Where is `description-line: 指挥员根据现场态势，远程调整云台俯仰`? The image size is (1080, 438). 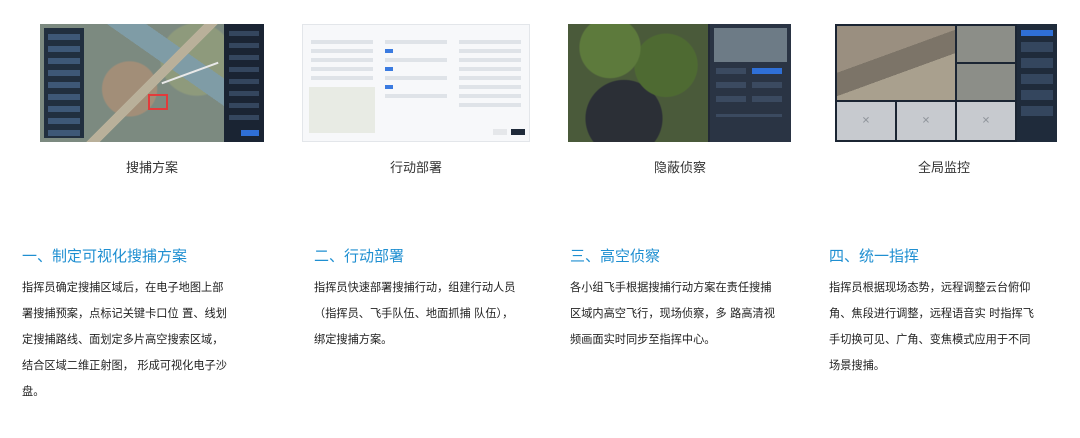 description-line: 指挥员根据现场态势，远程调整云台俯仰 is located at coordinates (930, 287).